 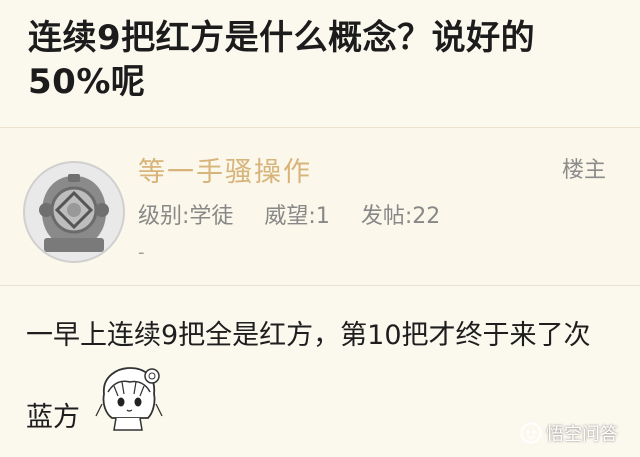 What do you see at coordinates (531, 433) in the screenshot?
I see `wukong-logo-icon` at bounding box center [531, 433].